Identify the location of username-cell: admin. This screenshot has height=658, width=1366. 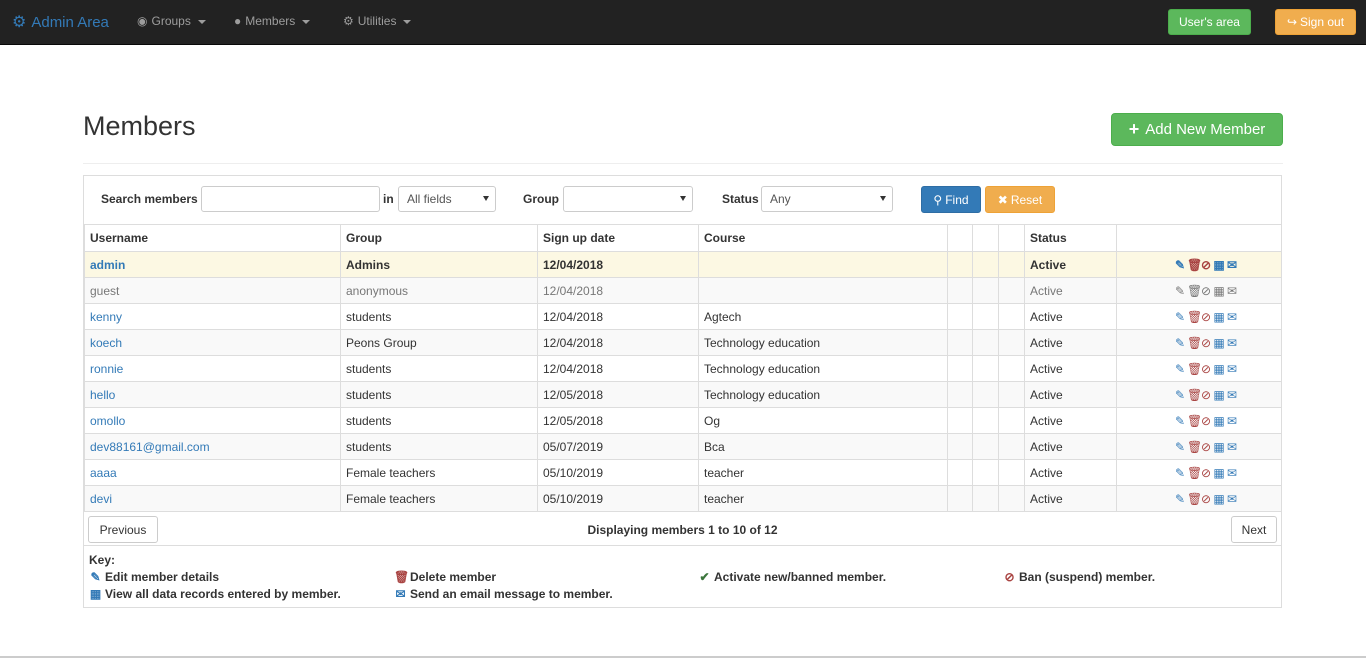
(212, 264).